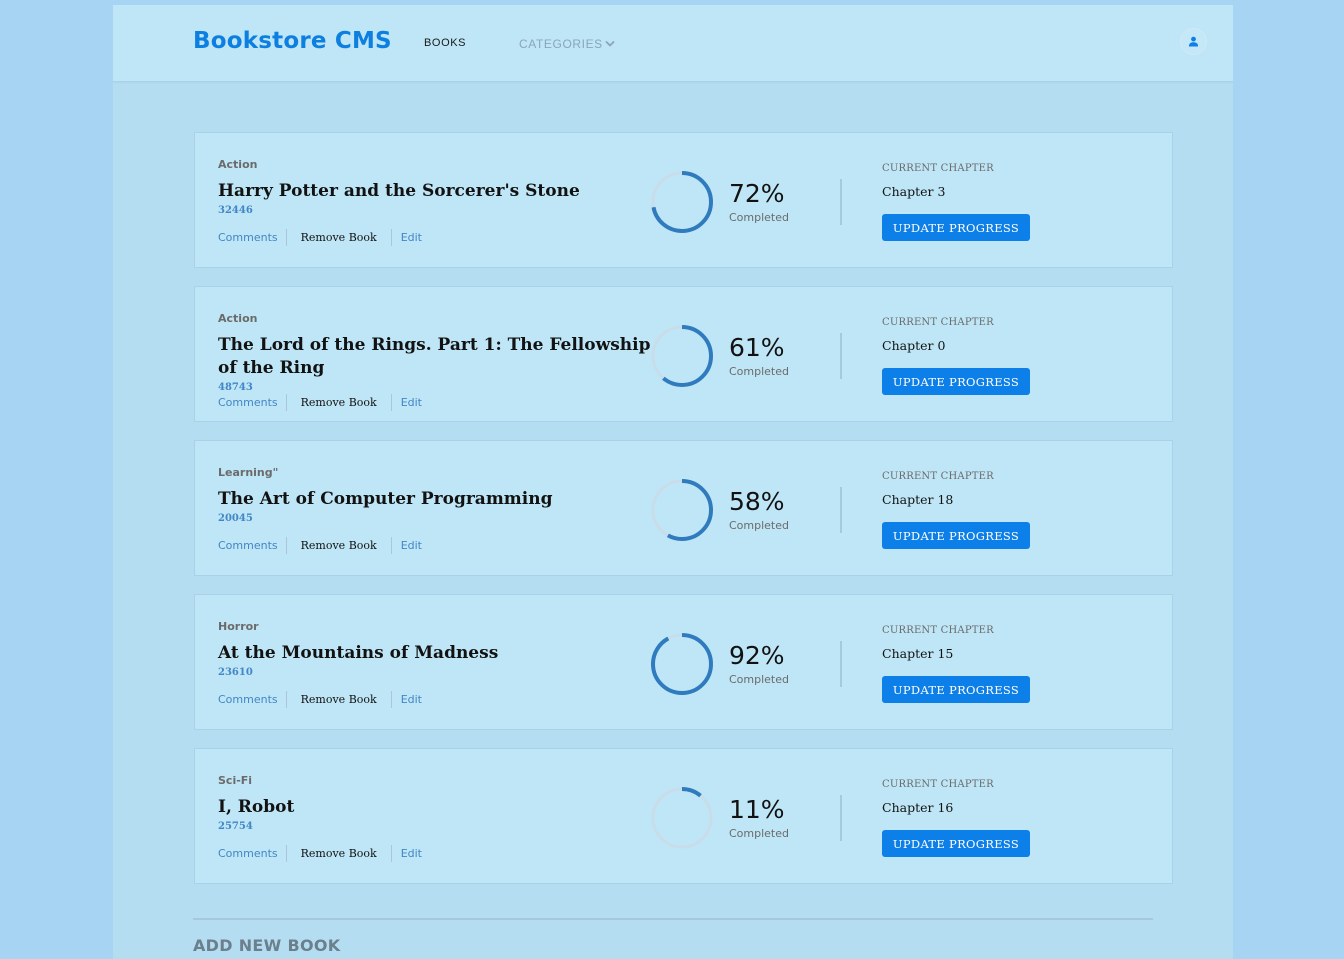 The width and height of the screenshot is (1344, 959). I want to click on book-author: 20045, so click(235, 518).